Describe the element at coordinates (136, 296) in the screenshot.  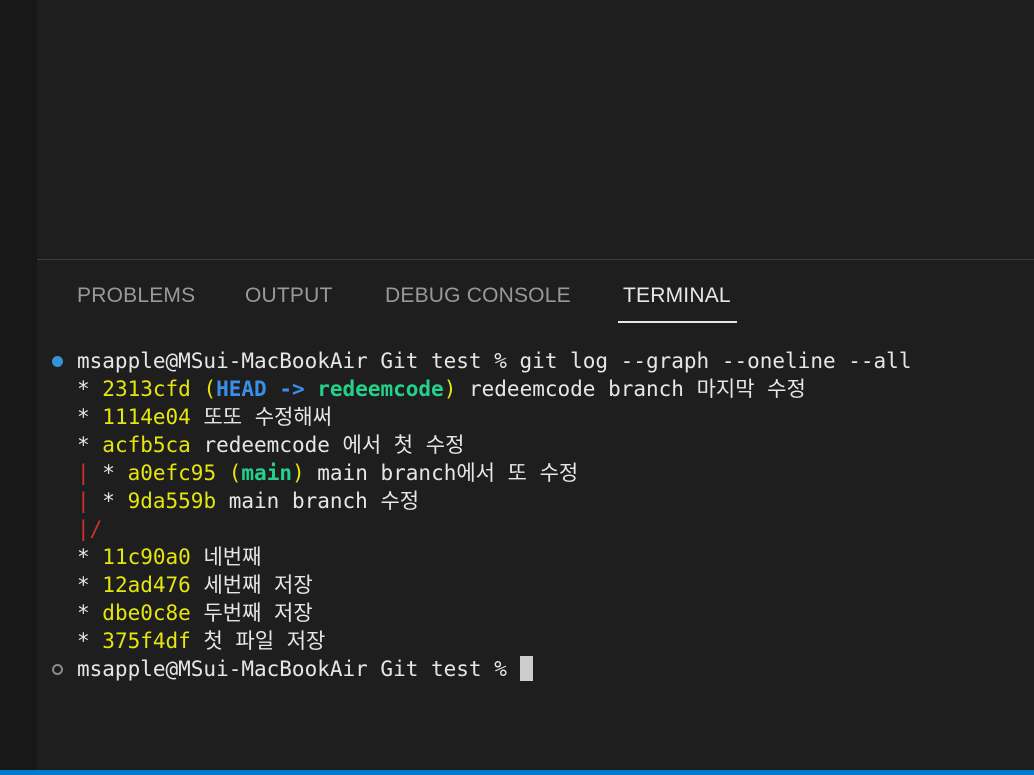
I see `tab-problems: PROBLEMS` at that location.